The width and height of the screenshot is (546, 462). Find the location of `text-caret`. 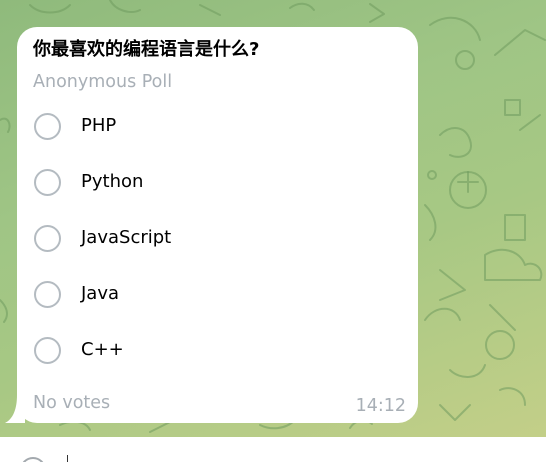

text-caret is located at coordinates (67, 458).